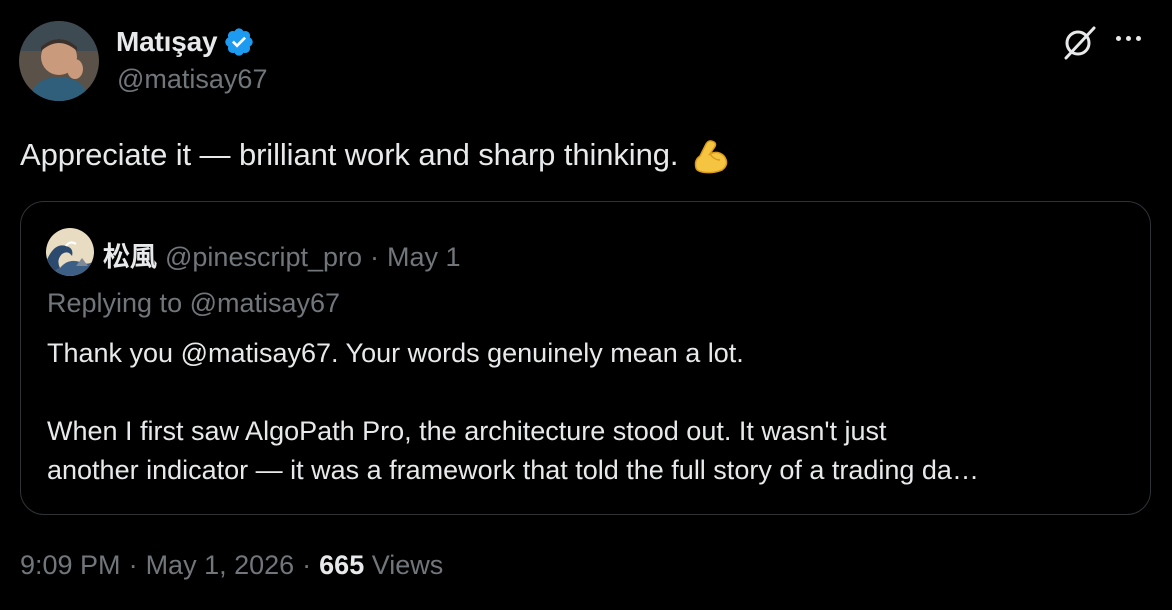  What do you see at coordinates (220, 565) in the screenshot?
I see `tweet-date: May 1, 2026` at bounding box center [220, 565].